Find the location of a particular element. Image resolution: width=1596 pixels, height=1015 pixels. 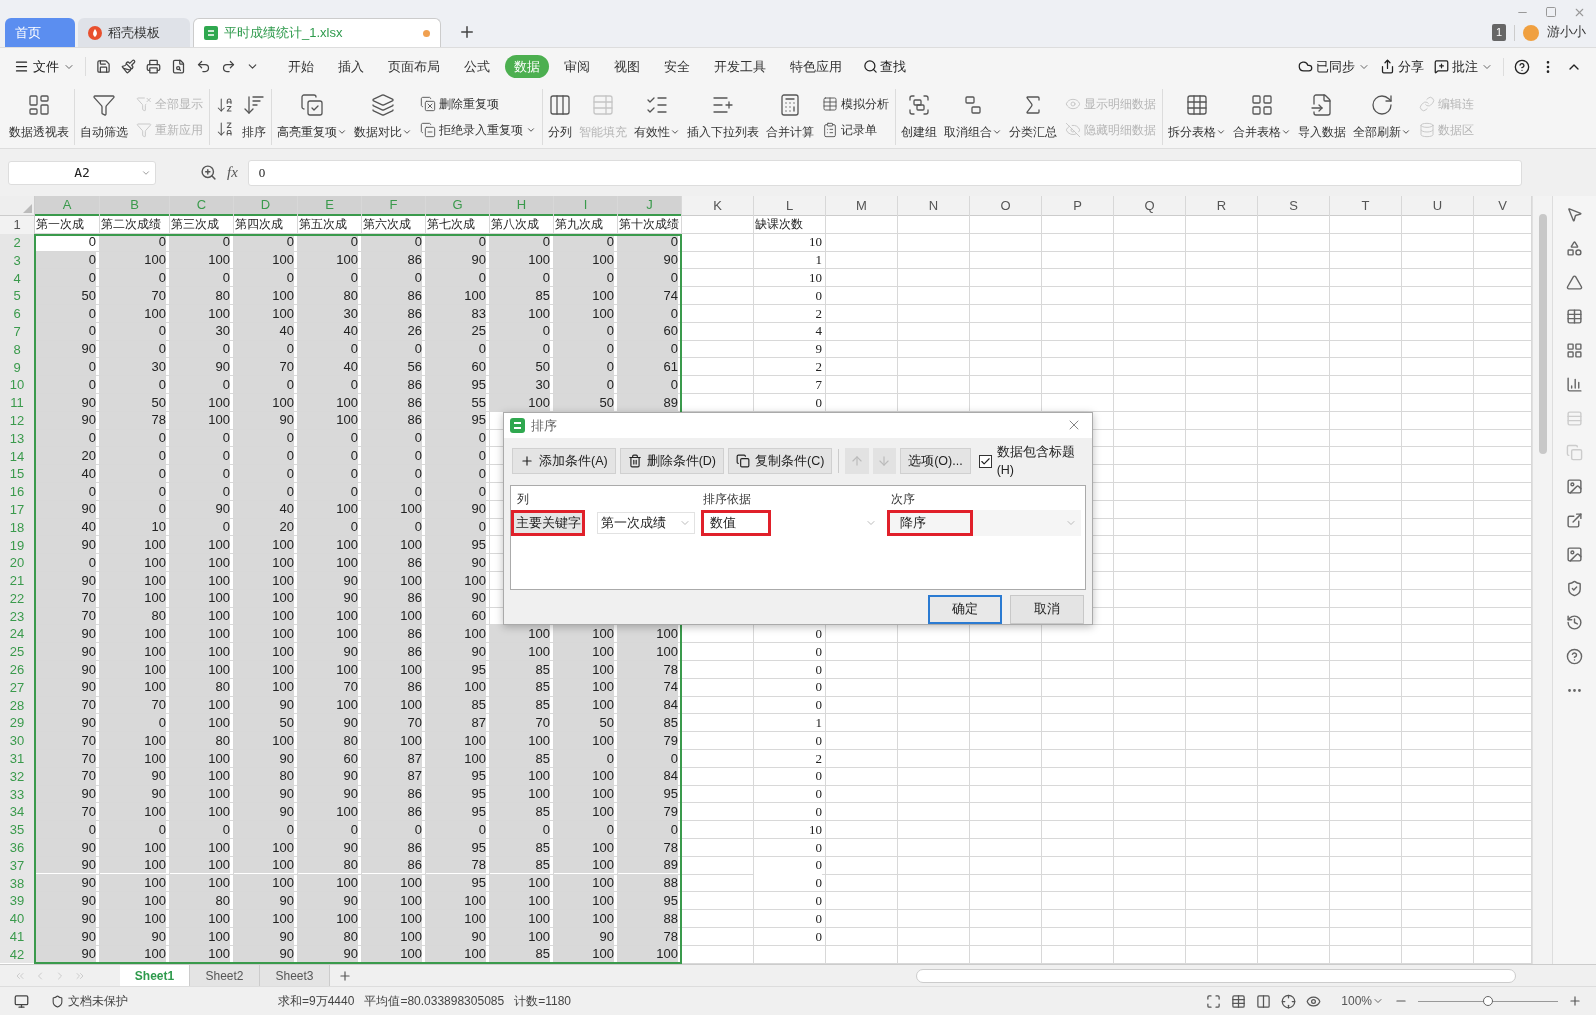

document-tab: 平时成绩统计_1.xlsx is located at coordinates (317, 32).